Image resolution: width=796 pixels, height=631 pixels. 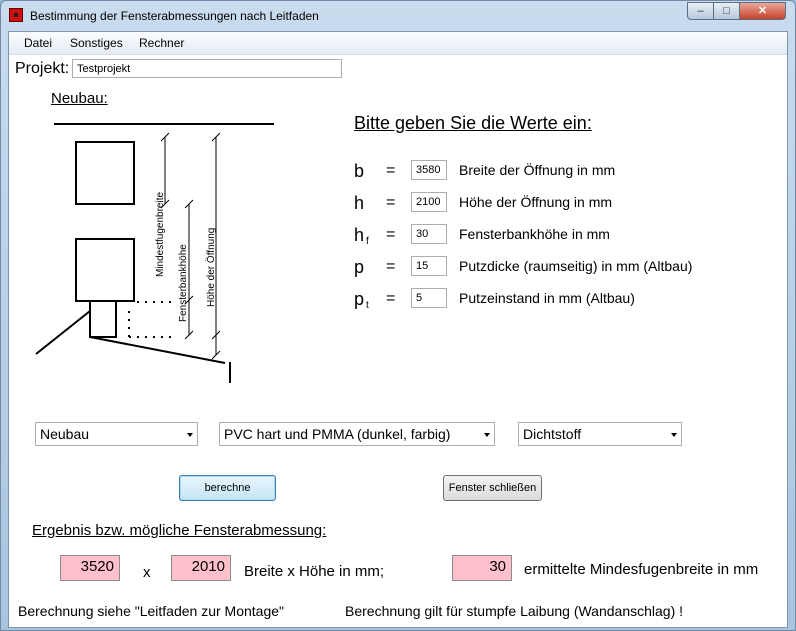 What do you see at coordinates (359, 267) in the screenshot?
I see `var-p: p` at bounding box center [359, 267].